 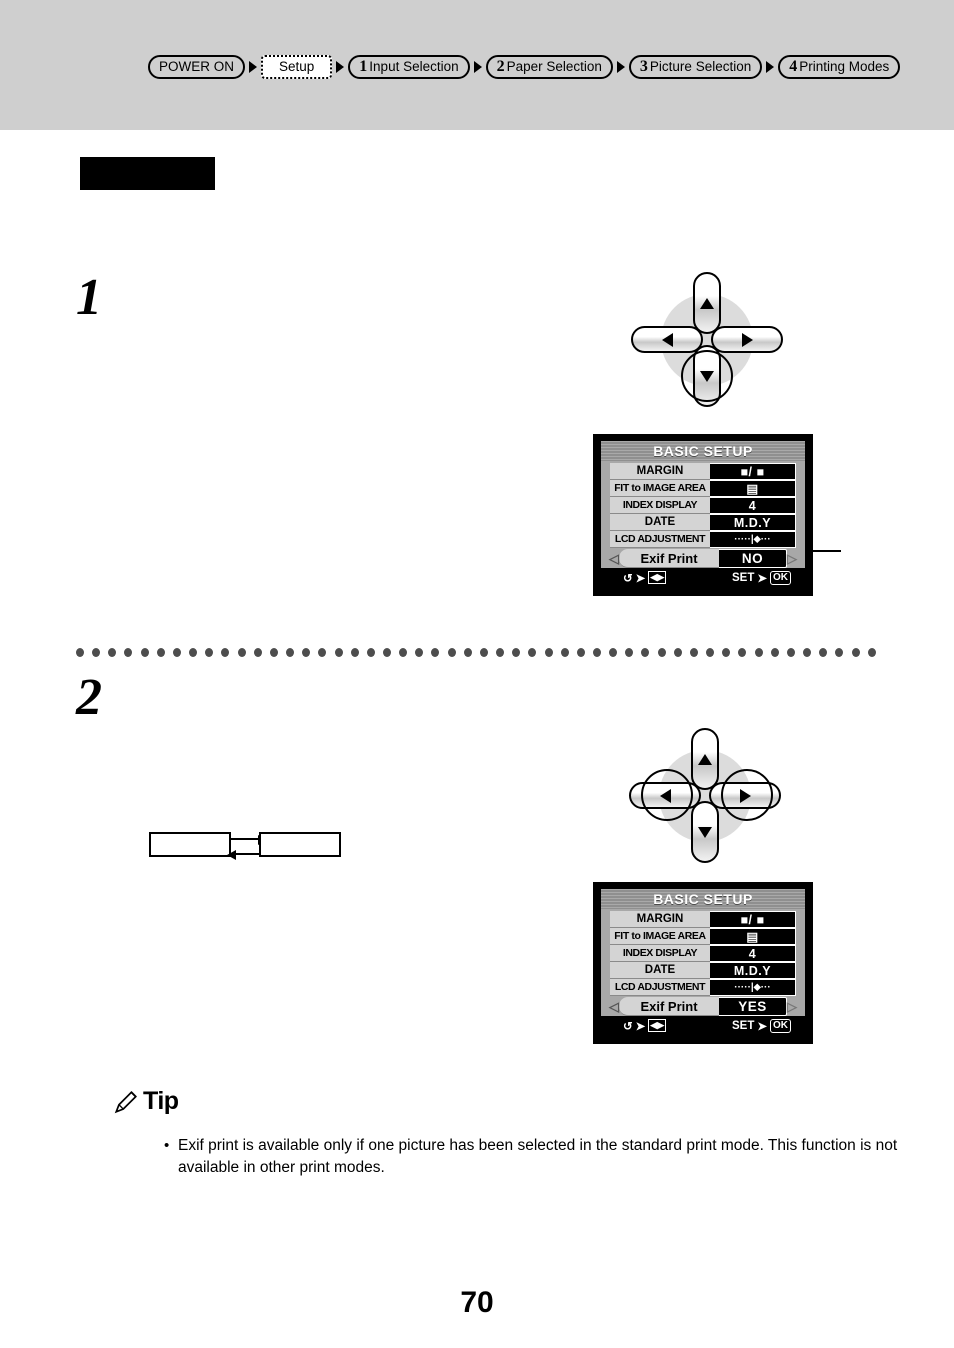 What do you see at coordinates (409, 67) in the screenshot?
I see `breadcrumb-item-input-selection: 1 Input Selection` at bounding box center [409, 67].